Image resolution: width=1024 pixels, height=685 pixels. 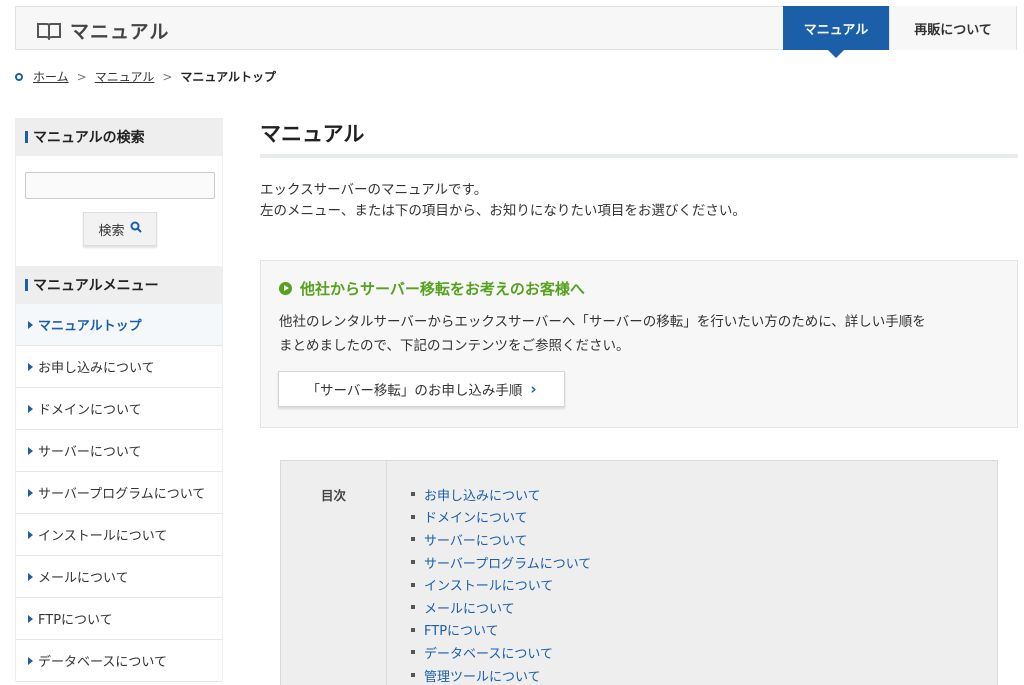 What do you see at coordinates (228, 77) in the screenshot?
I see `breadcrumb-current: マニュアルトップ` at bounding box center [228, 77].